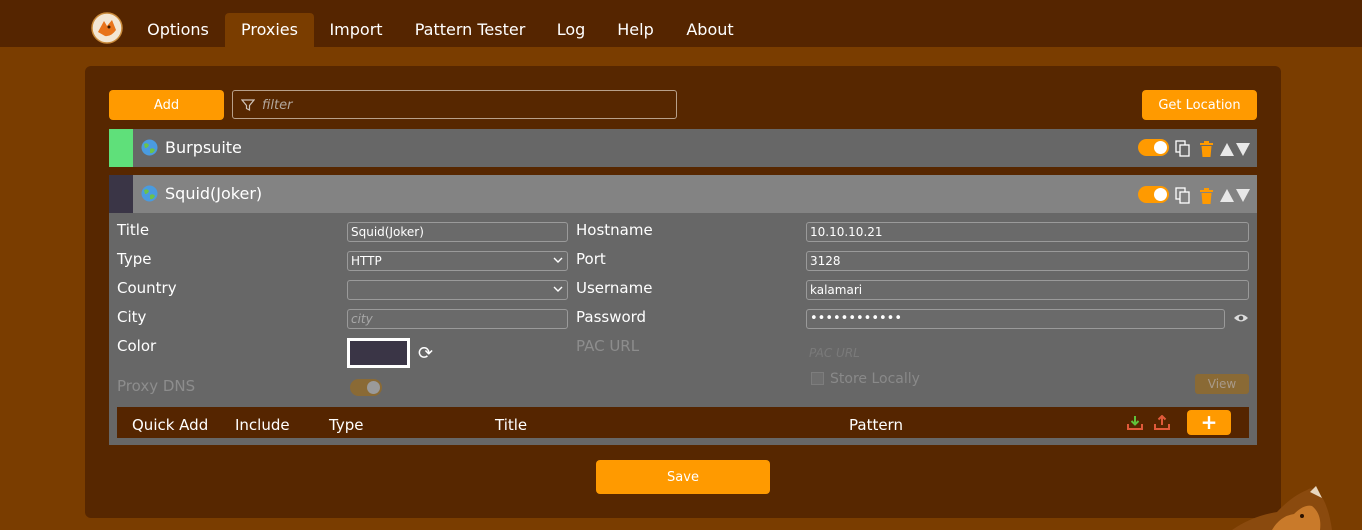  Describe the element at coordinates (1199, 105) in the screenshot. I see `get-location-button: Get Location` at that location.